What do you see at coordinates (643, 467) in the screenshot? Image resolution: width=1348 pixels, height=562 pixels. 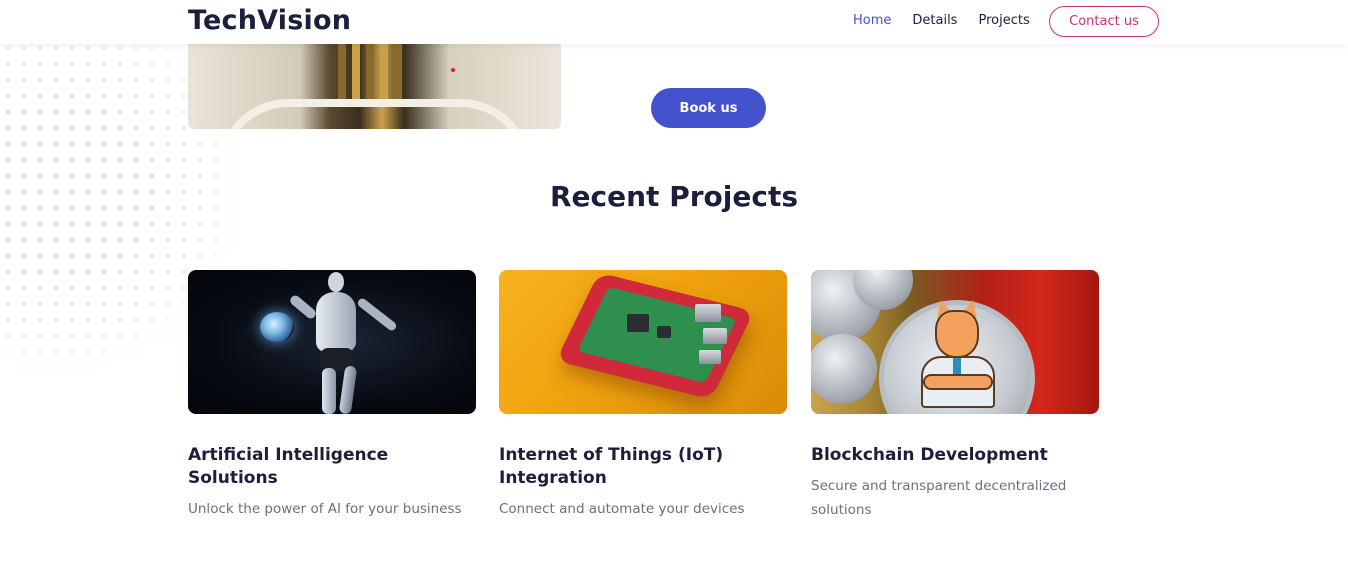 I see `project-card-title: Internet of Things (IoT) Integration` at bounding box center [643, 467].